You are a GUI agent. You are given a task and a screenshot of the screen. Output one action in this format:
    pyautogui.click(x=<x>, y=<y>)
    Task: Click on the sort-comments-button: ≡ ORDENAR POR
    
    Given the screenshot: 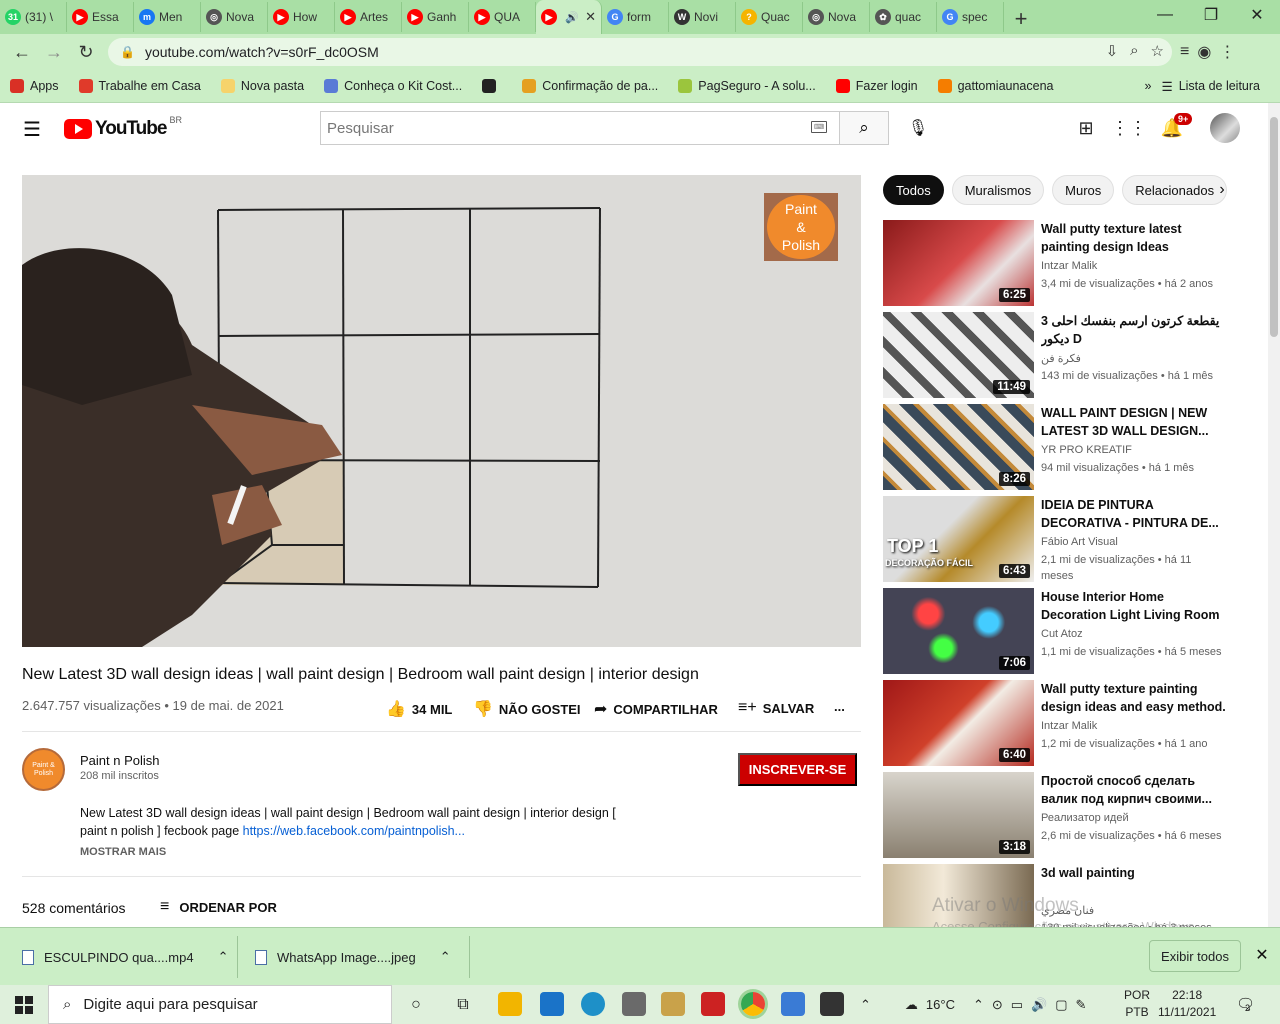 What is the action you would take?
    pyautogui.click(x=218, y=907)
    